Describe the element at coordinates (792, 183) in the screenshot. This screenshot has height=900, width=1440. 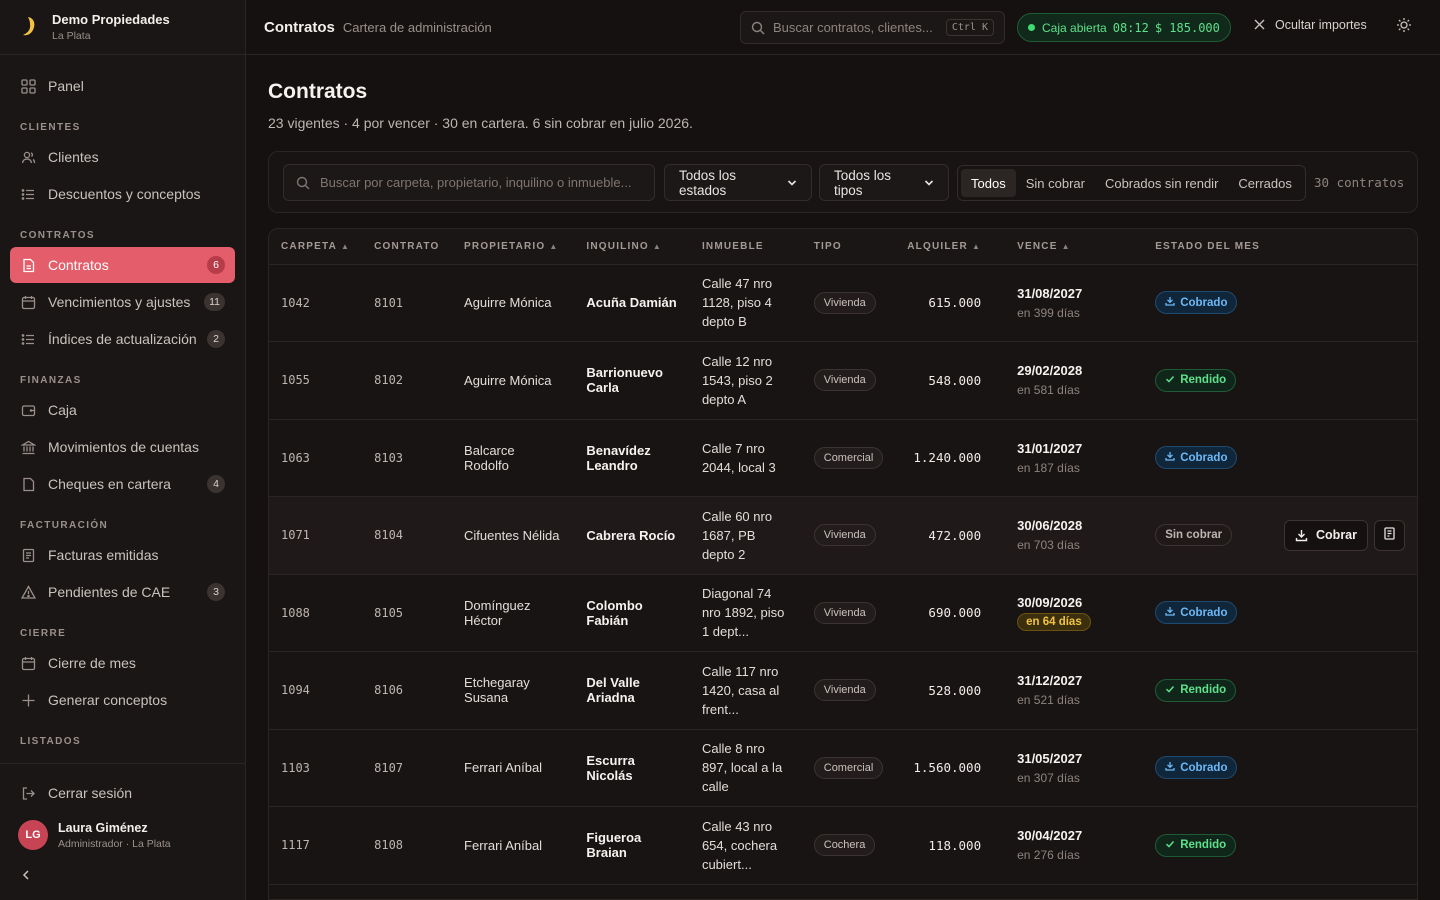
I see `chevron-down-icon` at that location.